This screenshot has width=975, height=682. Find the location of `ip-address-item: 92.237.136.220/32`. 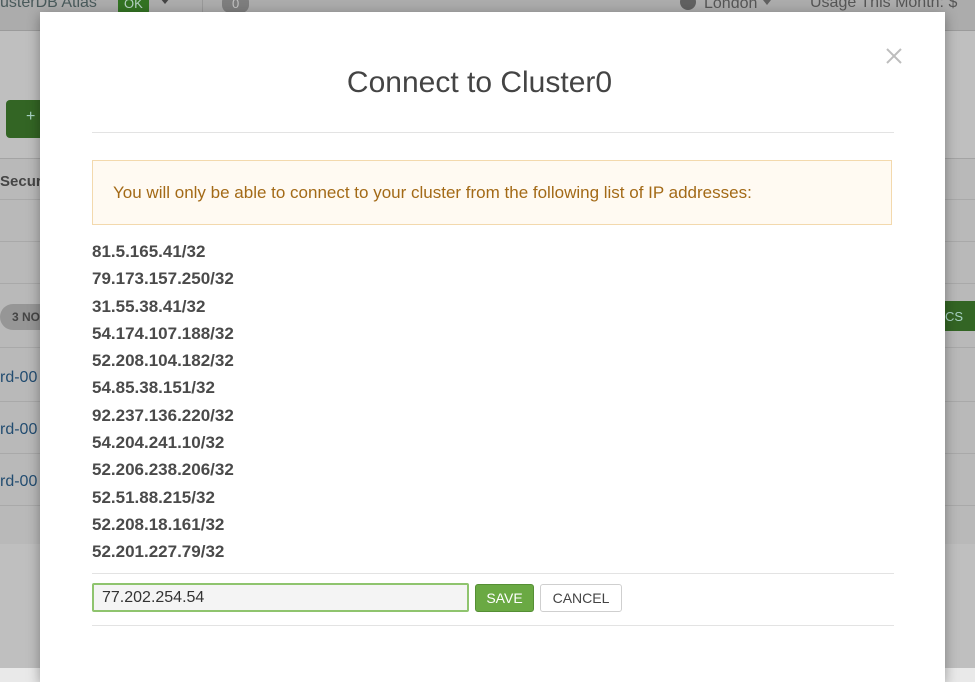

ip-address-item: 92.237.136.220/32 is located at coordinates (163, 415).